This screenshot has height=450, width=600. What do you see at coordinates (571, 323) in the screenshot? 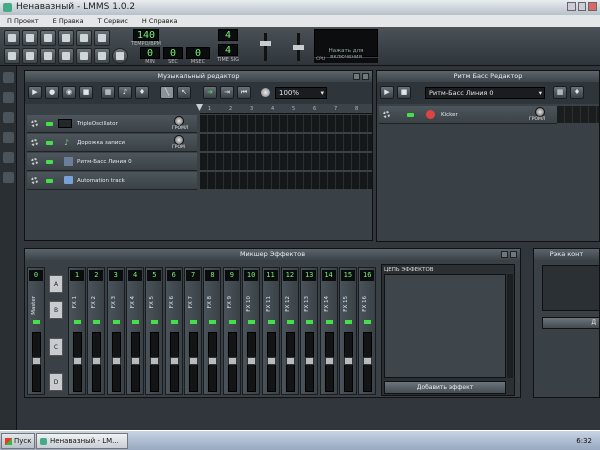
I see `add-controller-button: Д` at bounding box center [571, 323].